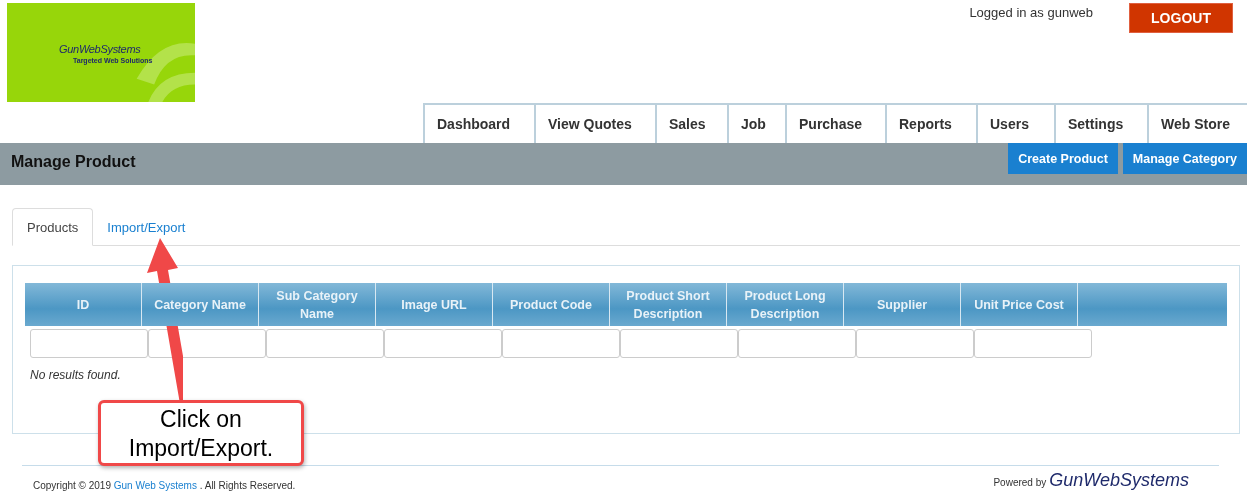 Image resolution: width=1247 pixels, height=500 pixels. I want to click on action-button: Manage Category, so click(1184, 158).